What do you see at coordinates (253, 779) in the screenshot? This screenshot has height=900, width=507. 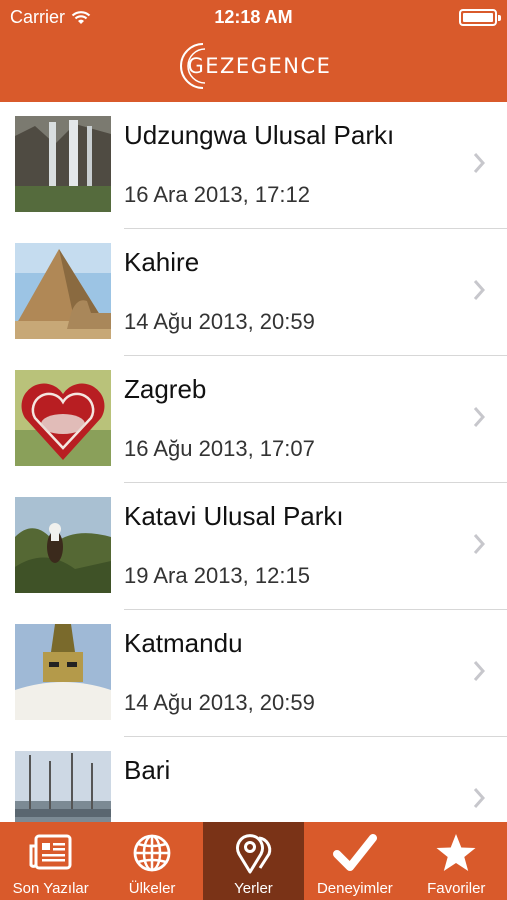 I see `list-item: Bari` at bounding box center [253, 779].